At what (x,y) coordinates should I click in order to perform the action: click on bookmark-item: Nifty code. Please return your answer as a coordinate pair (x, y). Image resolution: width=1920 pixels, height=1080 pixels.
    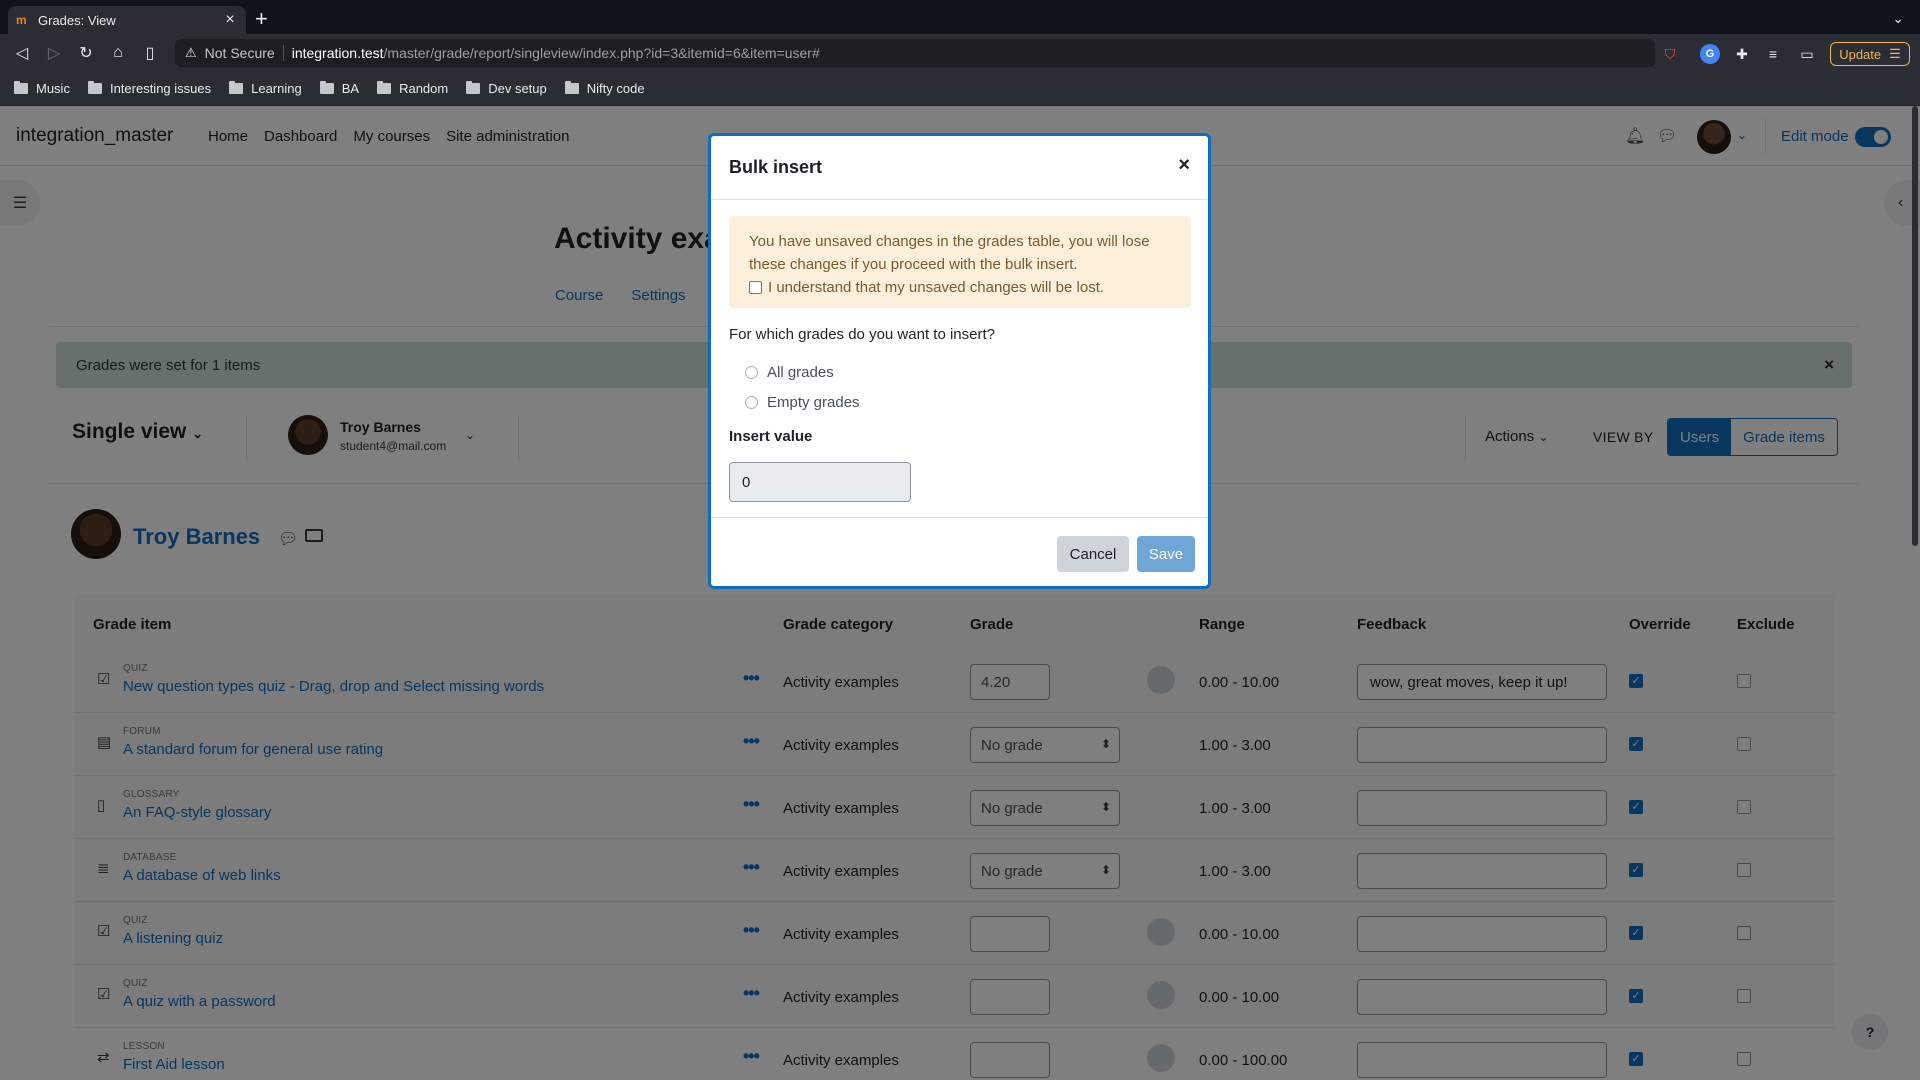
    Looking at the image, I should click on (604, 88).